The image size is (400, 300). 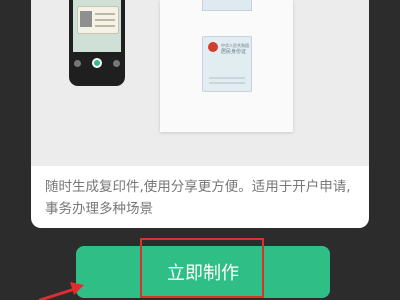 I want to click on phone-screen, so click(x=97, y=26).